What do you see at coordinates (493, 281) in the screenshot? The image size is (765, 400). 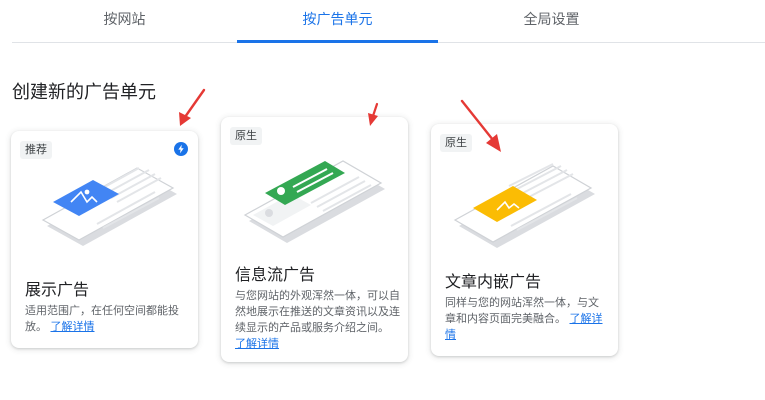 I see `card-title: 文章内嵌广告` at bounding box center [493, 281].